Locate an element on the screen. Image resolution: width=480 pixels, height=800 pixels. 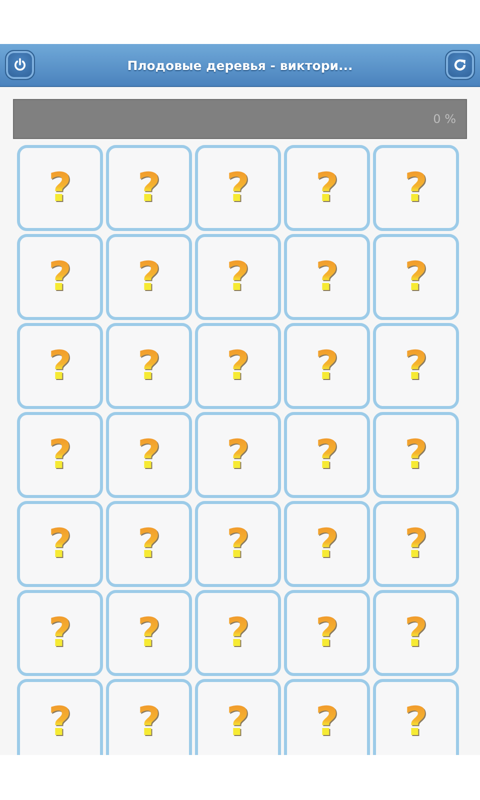
power-button is located at coordinates (20, 65).